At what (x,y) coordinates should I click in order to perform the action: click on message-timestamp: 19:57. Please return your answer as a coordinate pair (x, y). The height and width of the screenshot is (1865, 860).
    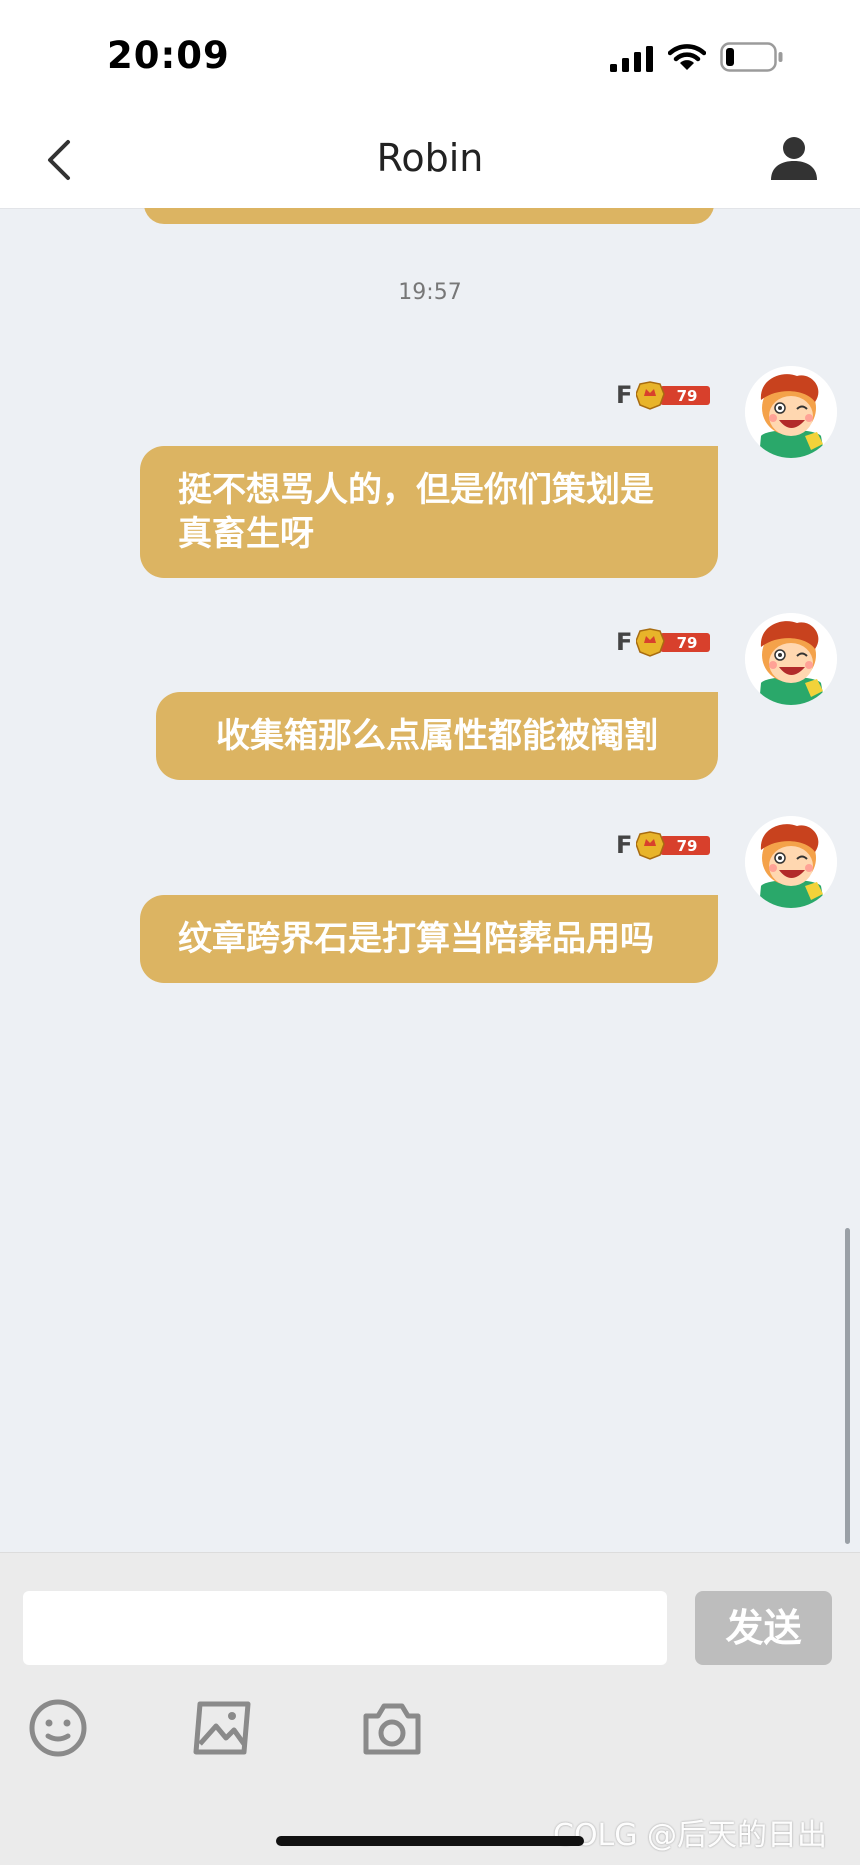
    Looking at the image, I should click on (430, 292).